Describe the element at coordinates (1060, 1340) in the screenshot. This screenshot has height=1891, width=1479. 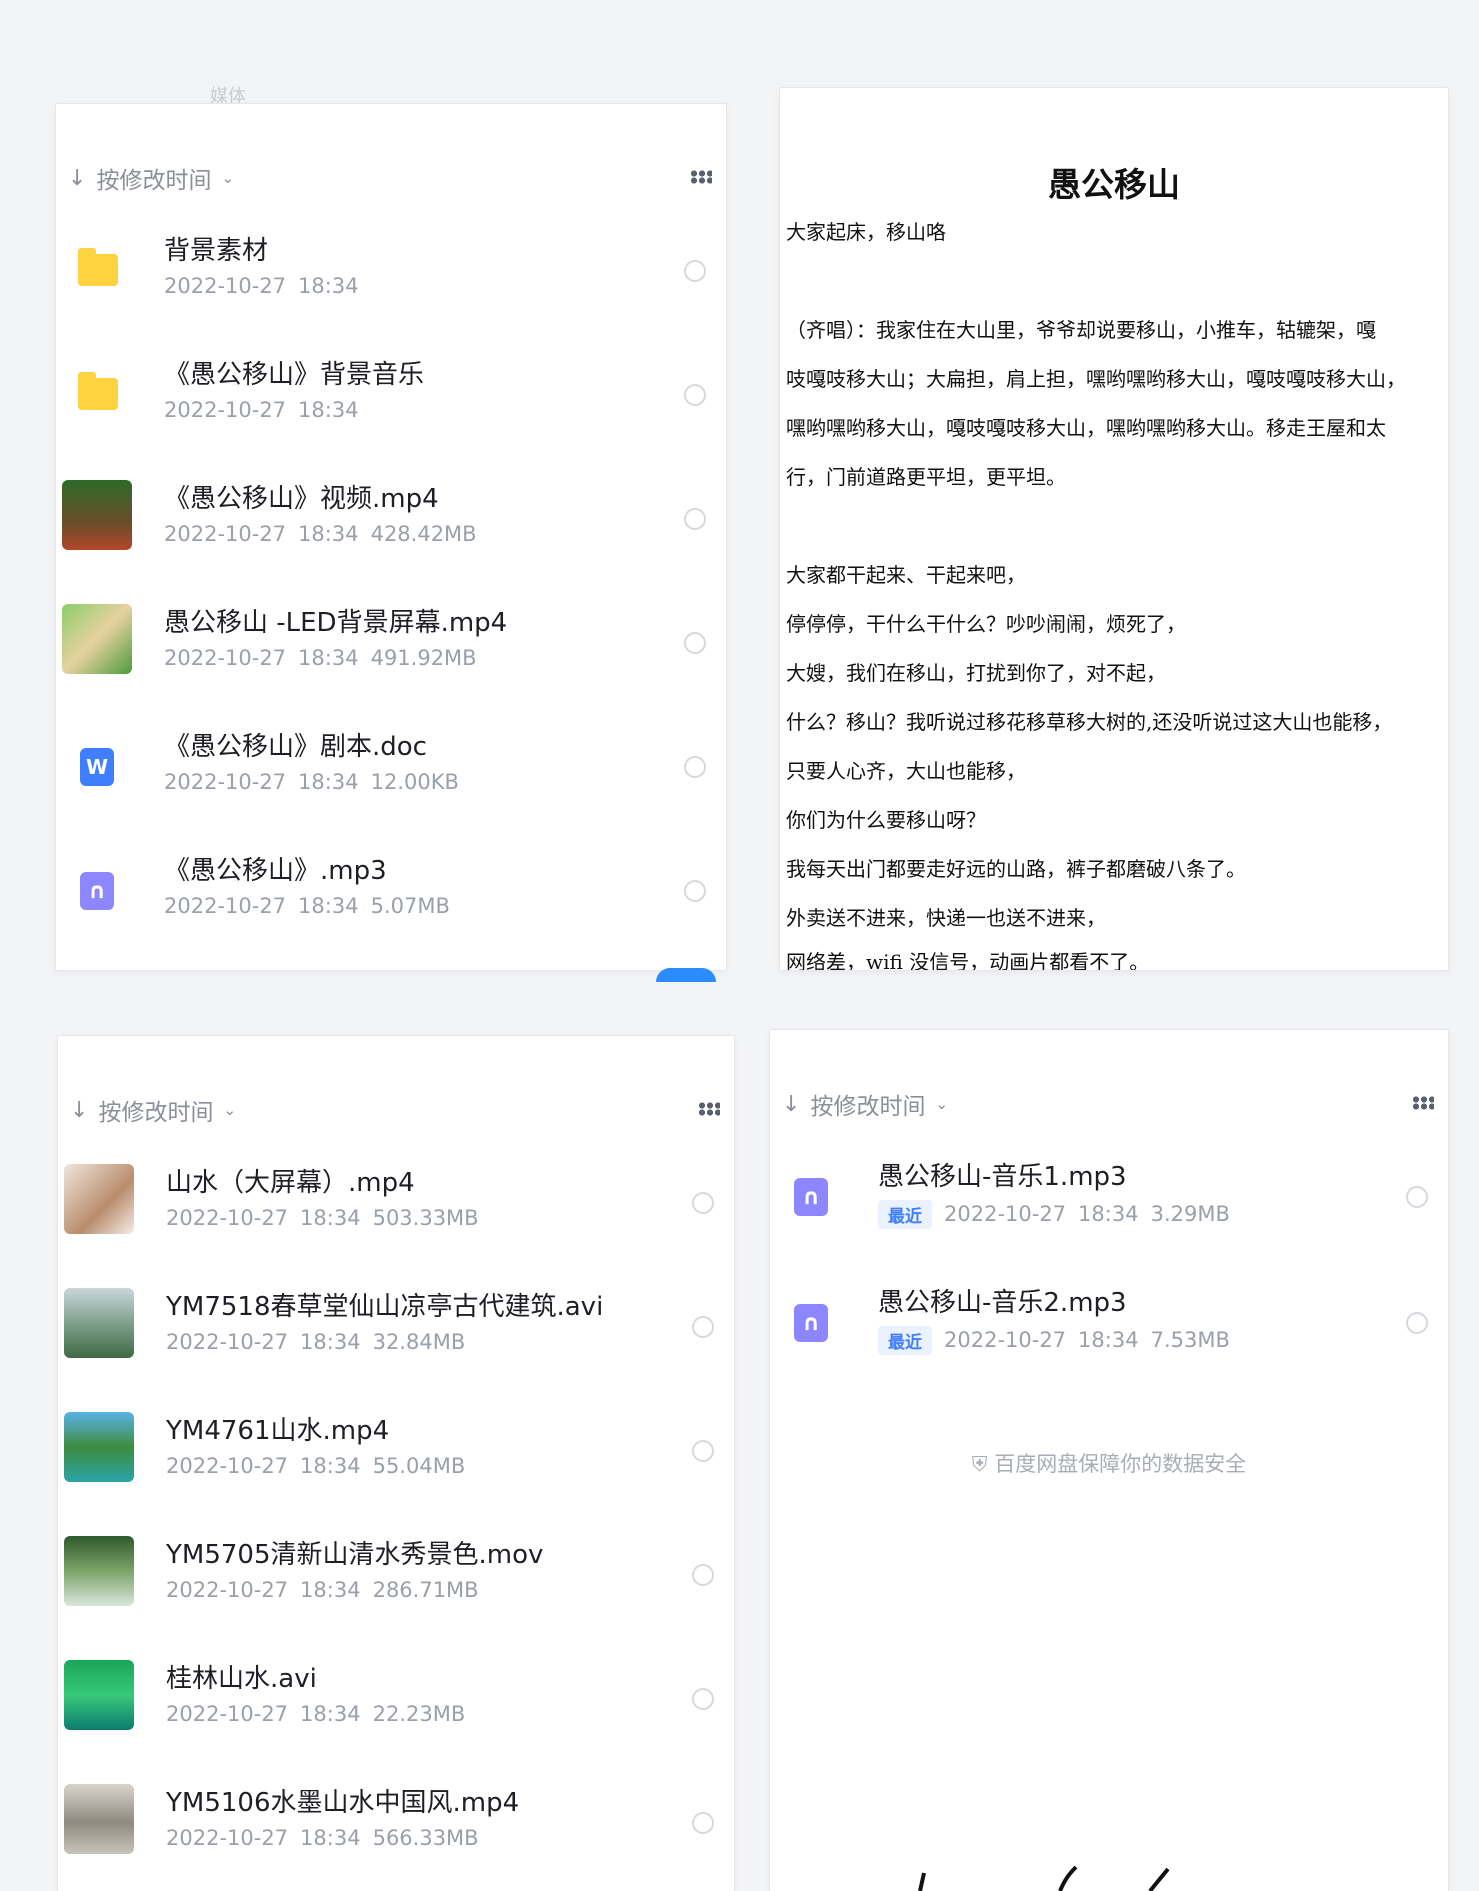
I see `file-meta: 最近 2022-10-27 18:34 7.53MB` at that location.